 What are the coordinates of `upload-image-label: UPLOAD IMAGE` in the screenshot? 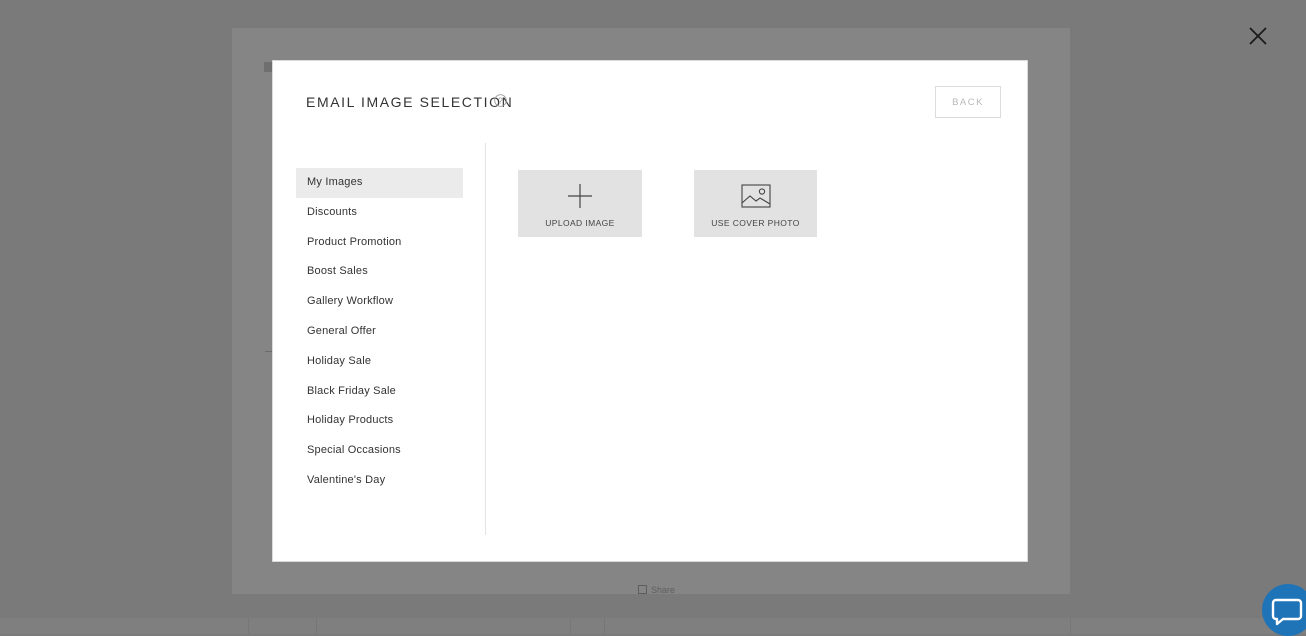 It's located at (580, 223).